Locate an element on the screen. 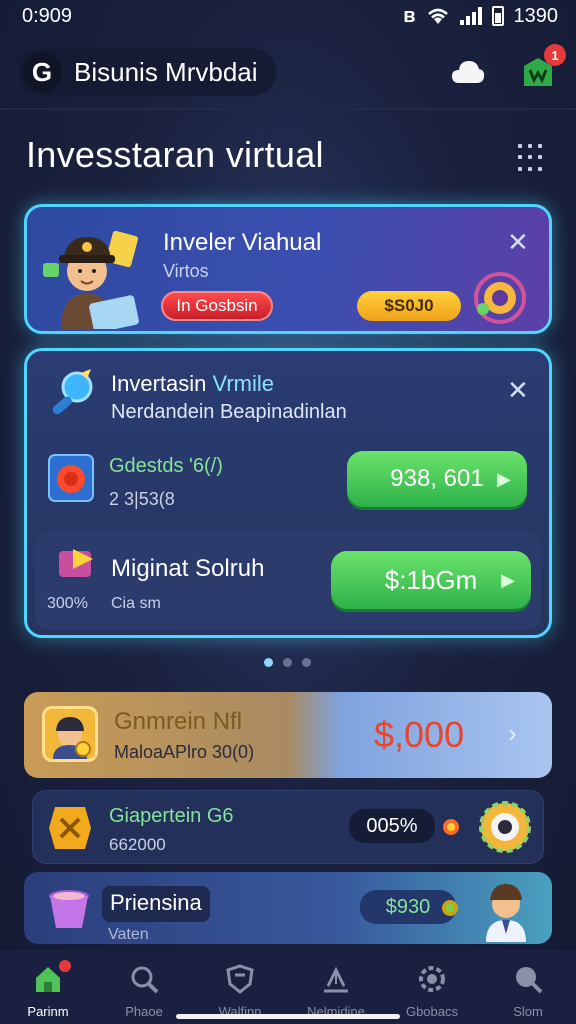  app-title: Bisunis Mrvbdai is located at coordinates (166, 71).